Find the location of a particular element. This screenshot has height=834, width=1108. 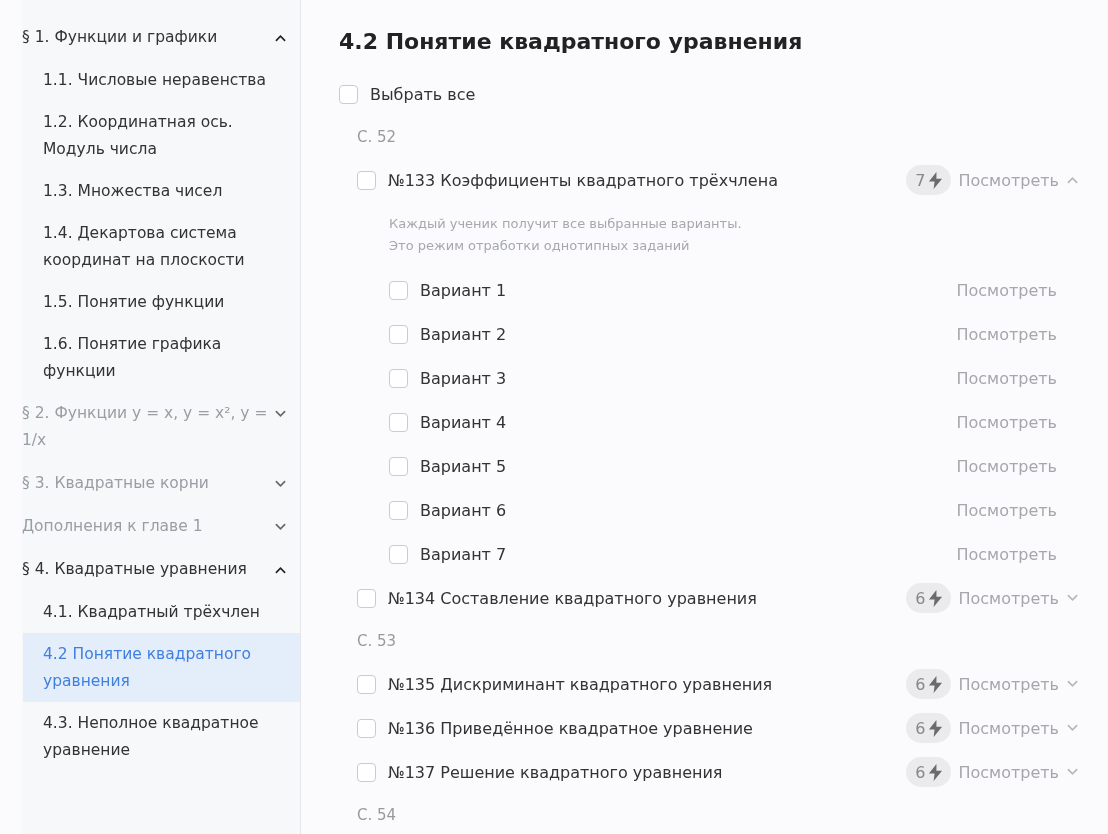

sidebar-item: 1.6. Понятие графика функции is located at coordinates (161, 357).